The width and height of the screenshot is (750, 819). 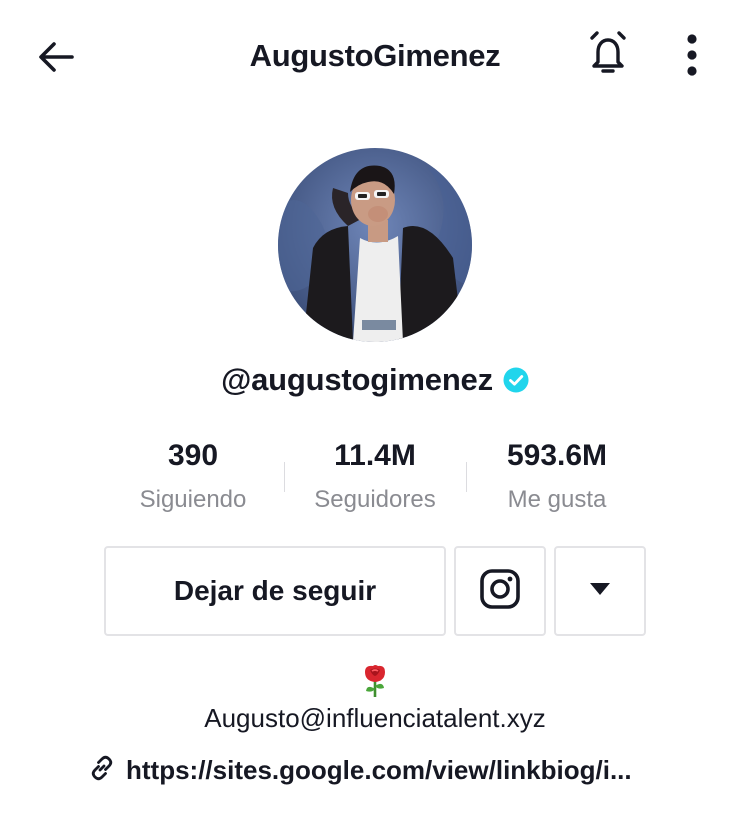 I want to click on avatar, so click(x=375, y=245).